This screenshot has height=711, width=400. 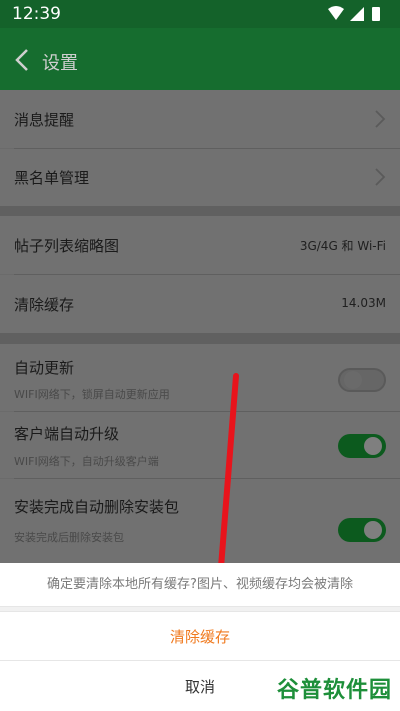 What do you see at coordinates (200, 245) in the screenshot?
I see `settings-item-thumbnail: 帖子列表缩略图 3G/4G 和 Wi-Fi` at bounding box center [200, 245].